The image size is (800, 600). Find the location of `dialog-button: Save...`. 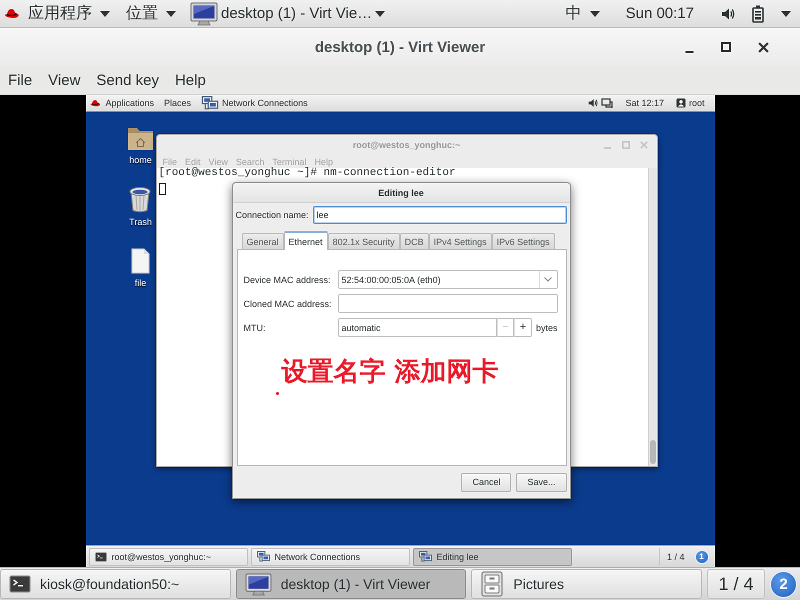

dialog-button: Save... is located at coordinates (541, 482).